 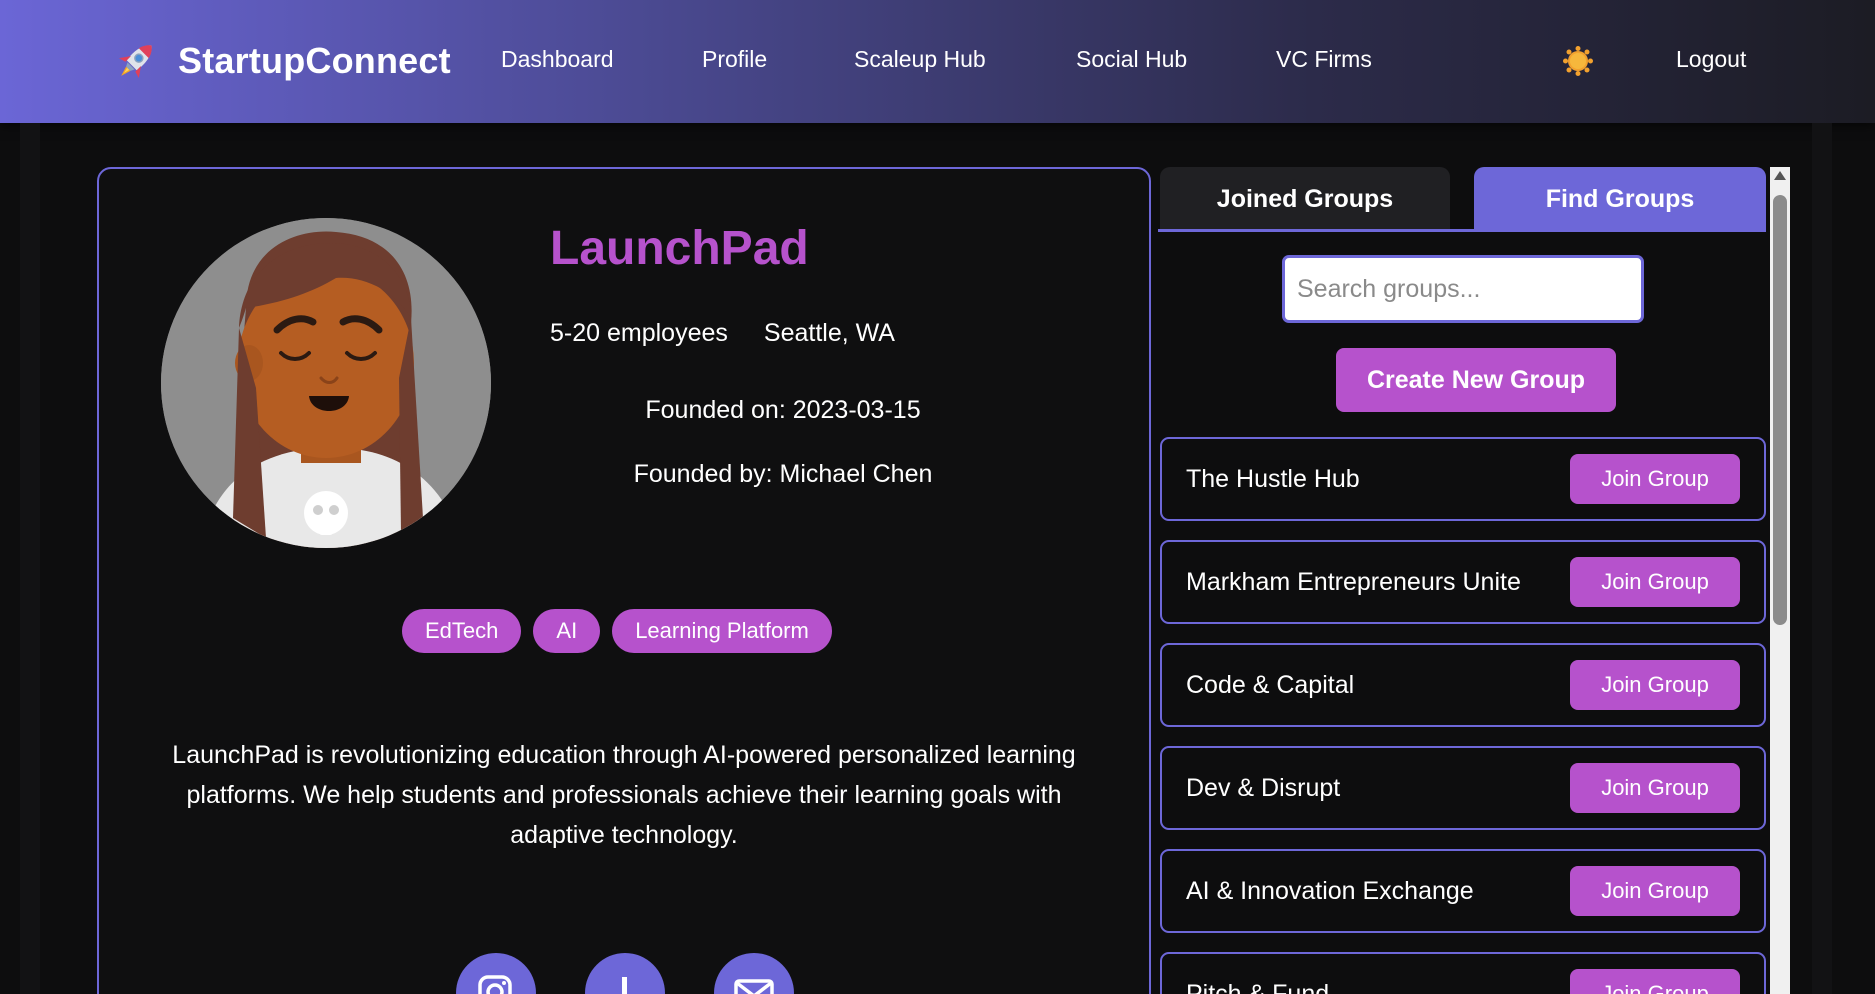 What do you see at coordinates (1305, 199) in the screenshot?
I see `tab-joined-groups: Joined Groups` at bounding box center [1305, 199].